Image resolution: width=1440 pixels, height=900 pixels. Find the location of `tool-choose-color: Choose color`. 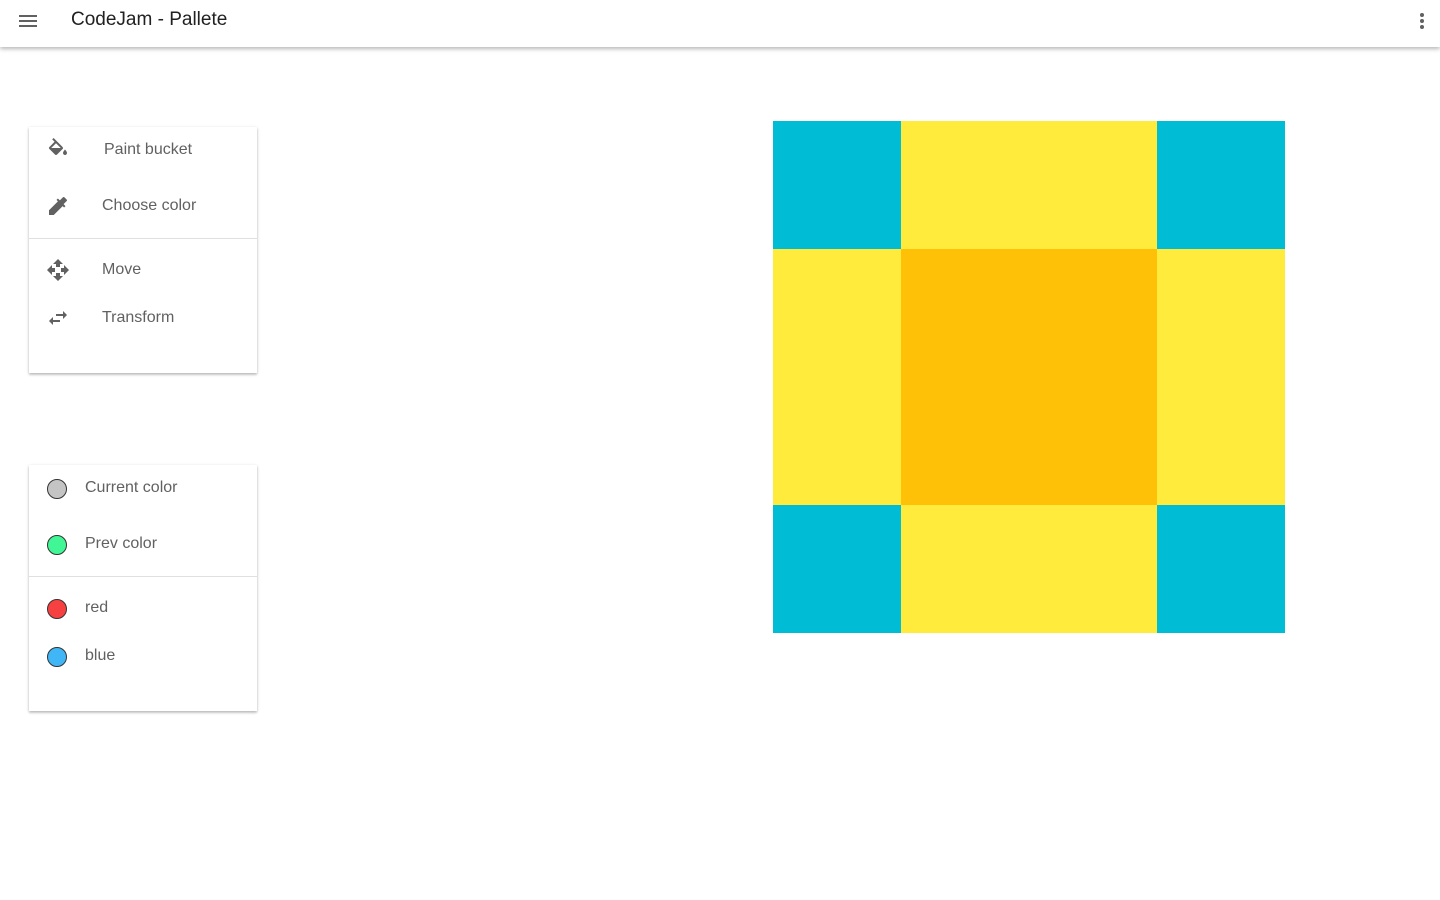

tool-choose-color: Choose color is located at coordinates (143, 206).